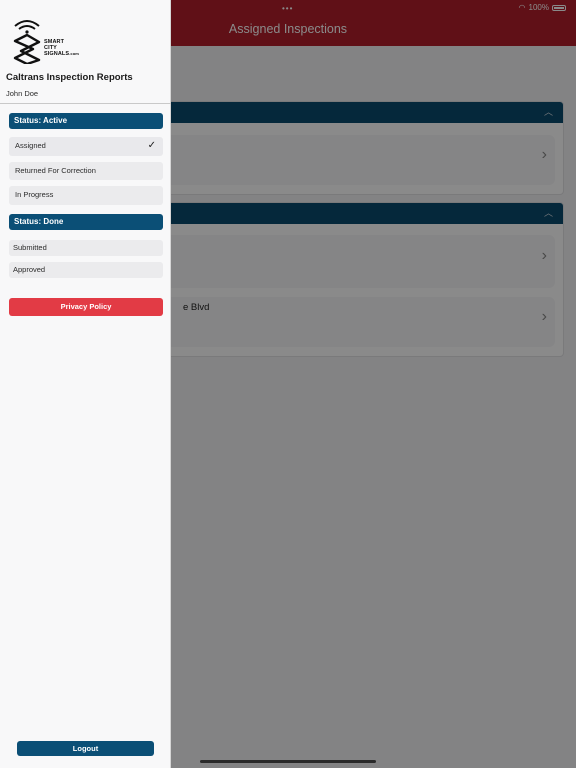 Image resolution: width=576 pixels, height=768 pixels. What do you see at coordinates (34, 194) in the screenshot?
I see `menu-item-label: In Progress` at bounding box center [34, 194].